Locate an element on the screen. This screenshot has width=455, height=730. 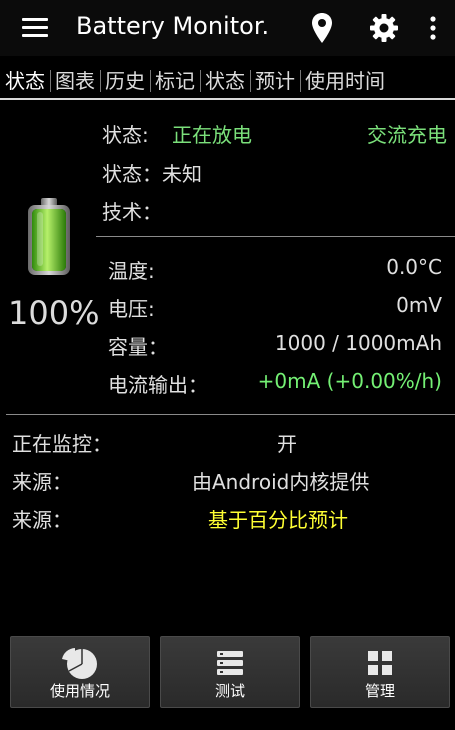
tab-status-2: 状态 is located at coordinates (225, 81).